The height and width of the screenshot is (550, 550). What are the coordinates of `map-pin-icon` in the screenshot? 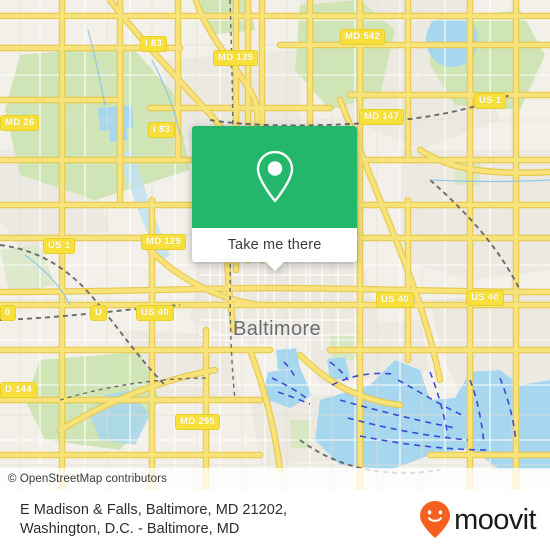 It's located at (274, 176).